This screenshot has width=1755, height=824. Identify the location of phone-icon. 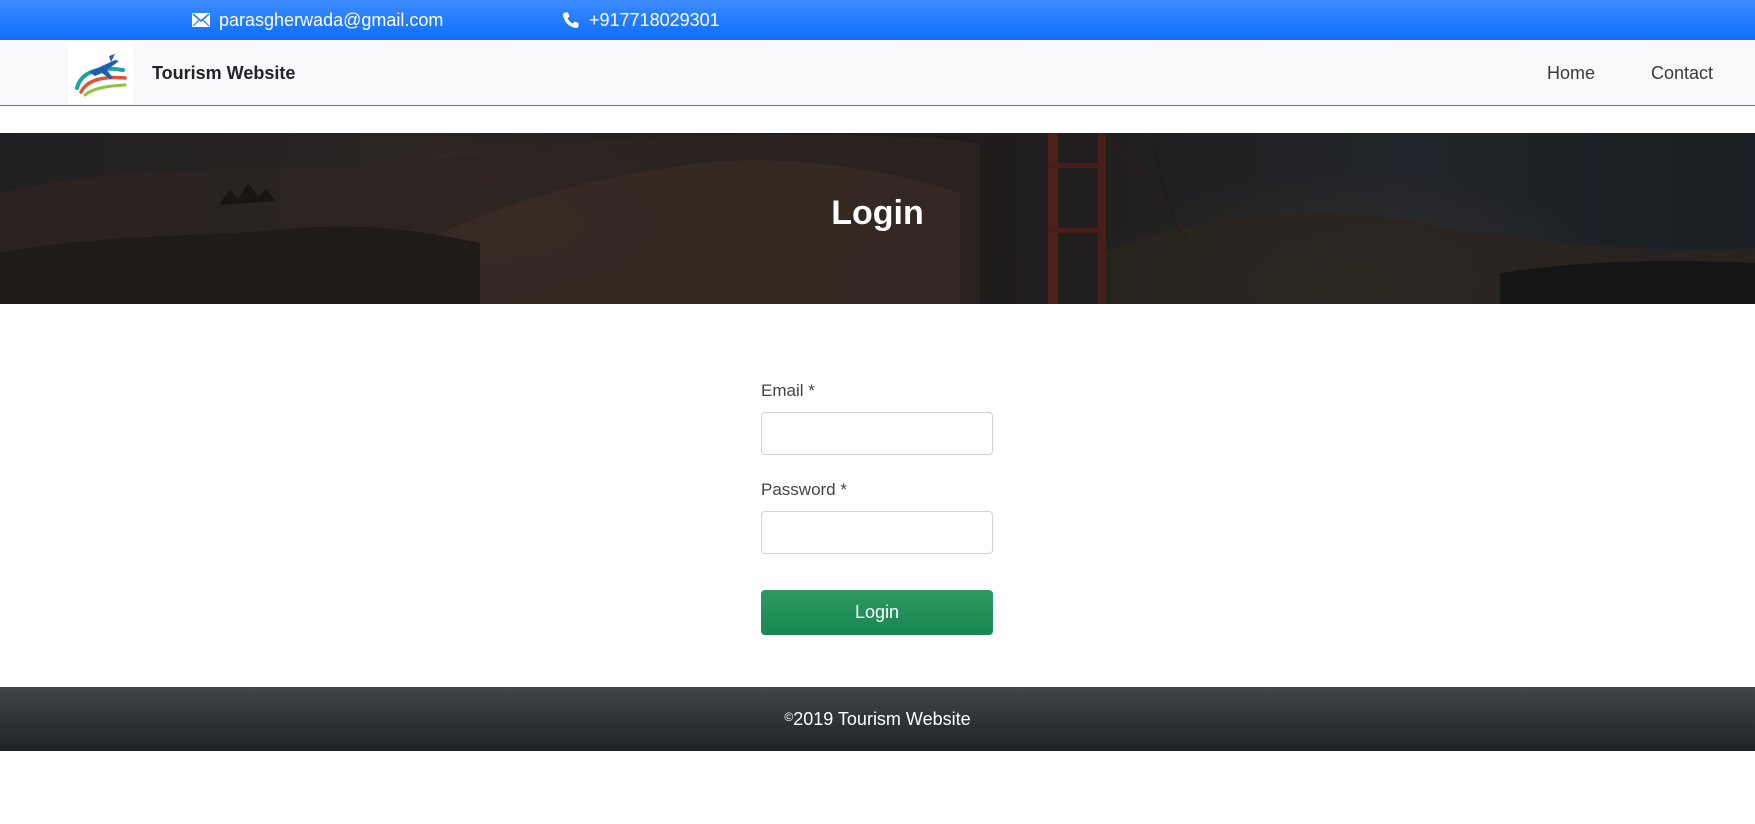
(571, 20).